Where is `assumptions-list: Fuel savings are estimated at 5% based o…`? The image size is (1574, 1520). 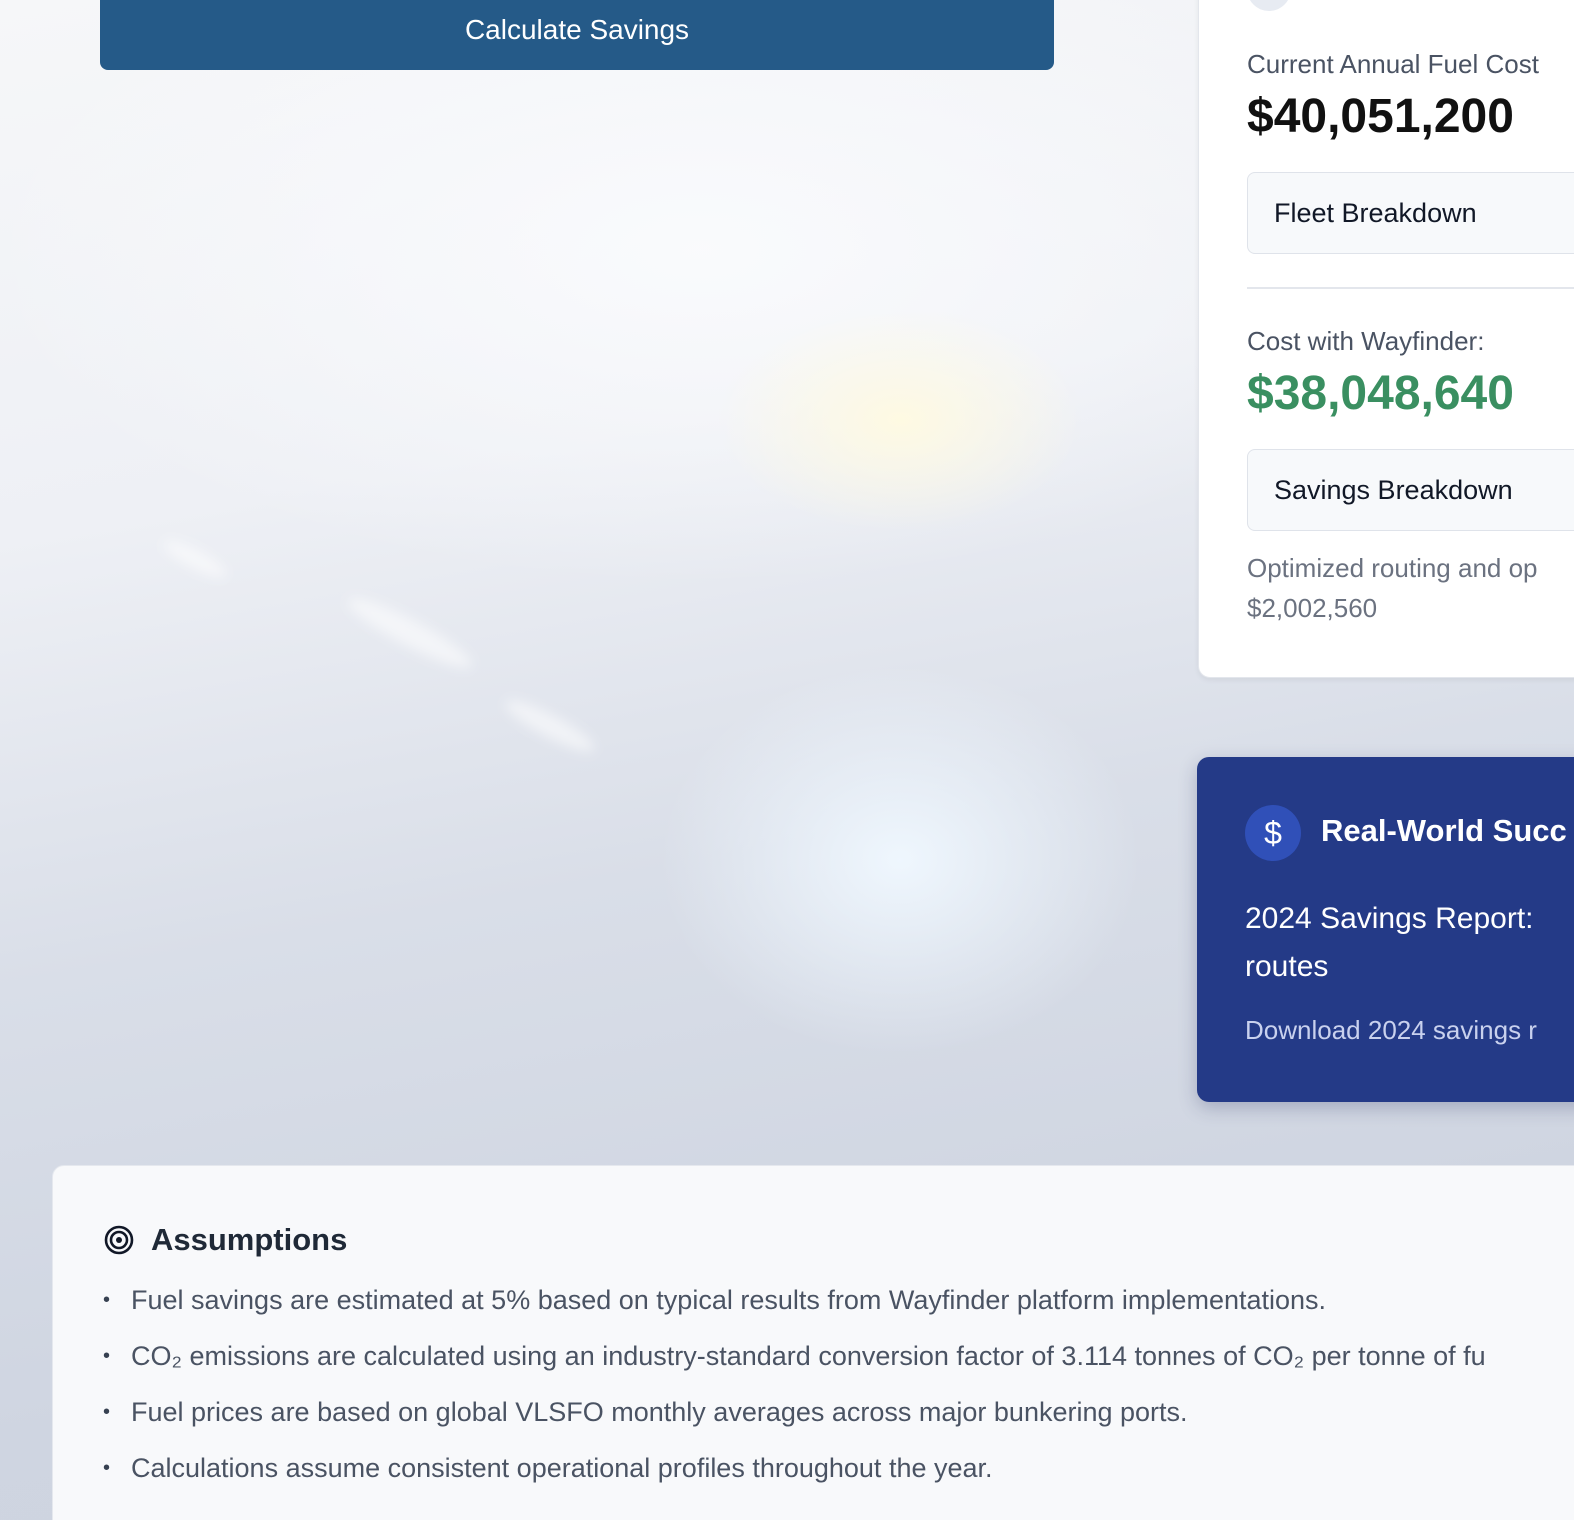
assumptions-list: Fuel savings are estimated at 5% based o… is located at coordinates (794, 1388).